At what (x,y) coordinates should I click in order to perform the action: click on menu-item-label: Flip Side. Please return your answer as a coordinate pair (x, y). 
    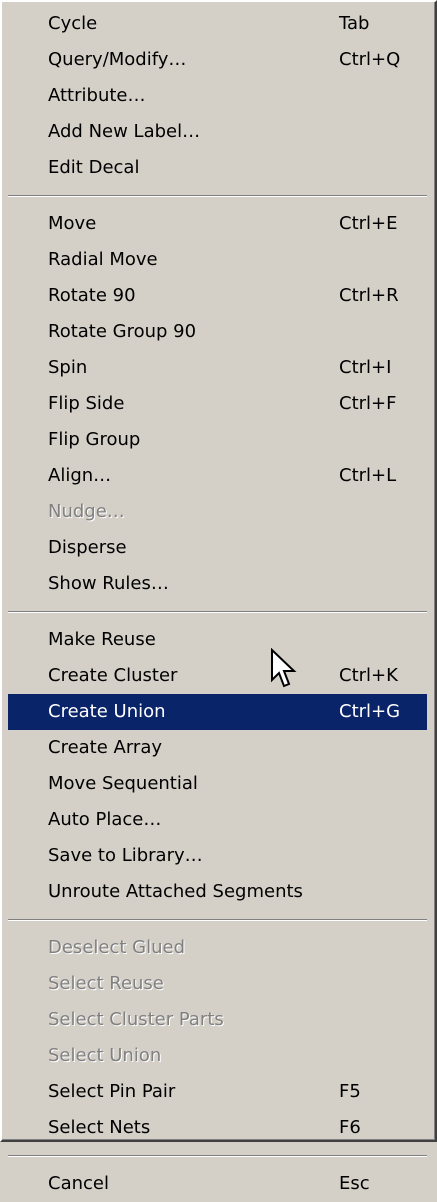
    Looking at the image, I should click on (86, 403).